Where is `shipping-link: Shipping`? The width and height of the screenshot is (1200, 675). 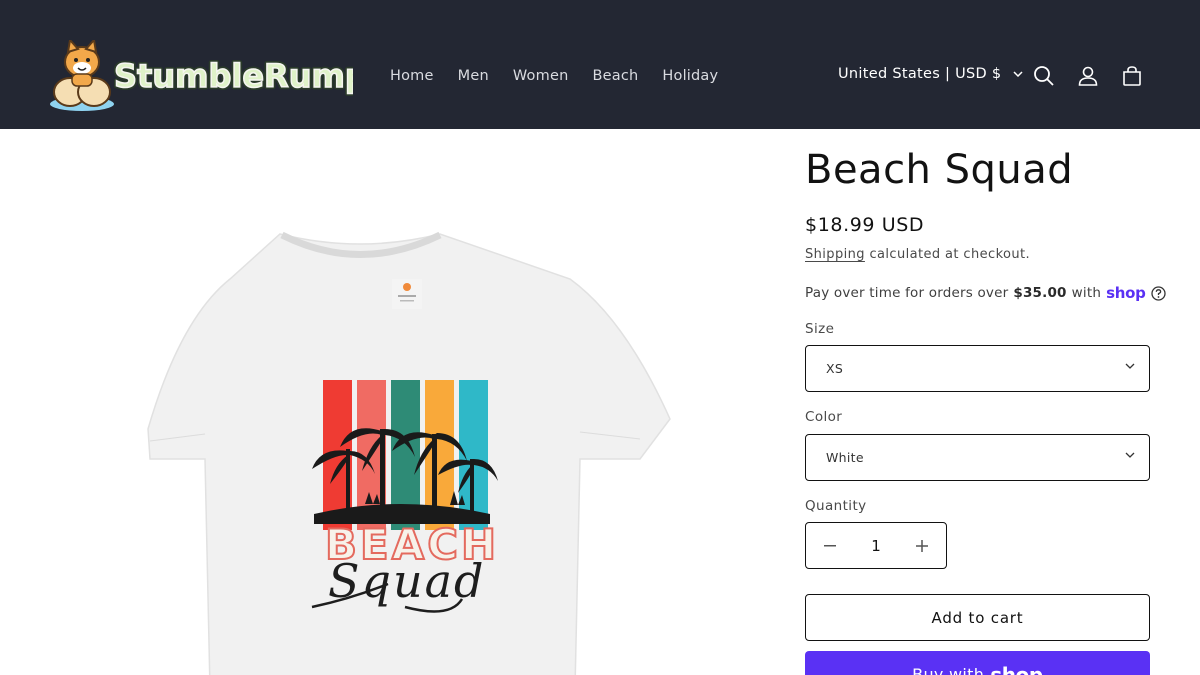
shipping-link: Shipping is located at coordinates (835, 254).